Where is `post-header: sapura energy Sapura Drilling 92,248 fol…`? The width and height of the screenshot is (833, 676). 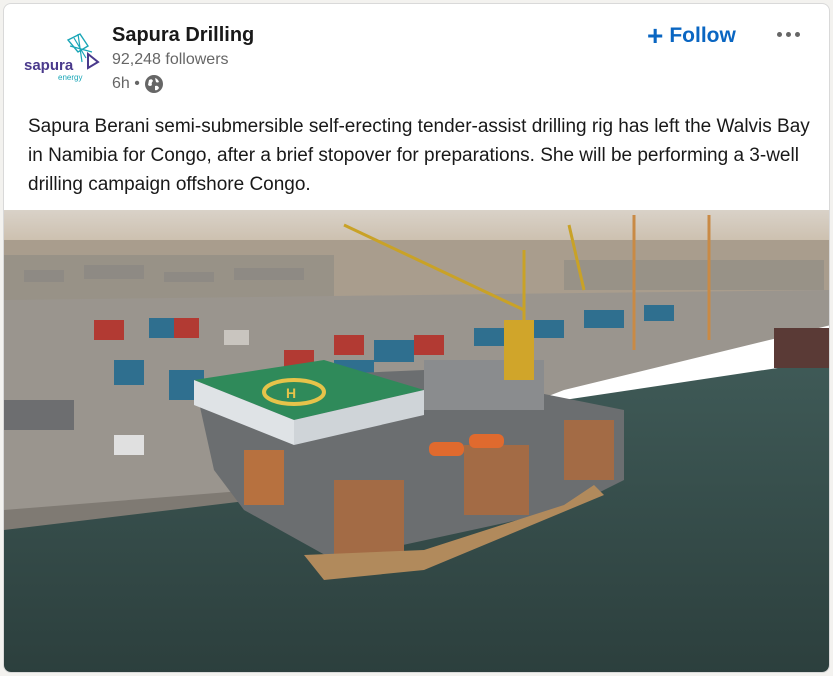 post-header: sapura energy Sapura Drilling 92,248 fol… is located at coordinates (416, 54).